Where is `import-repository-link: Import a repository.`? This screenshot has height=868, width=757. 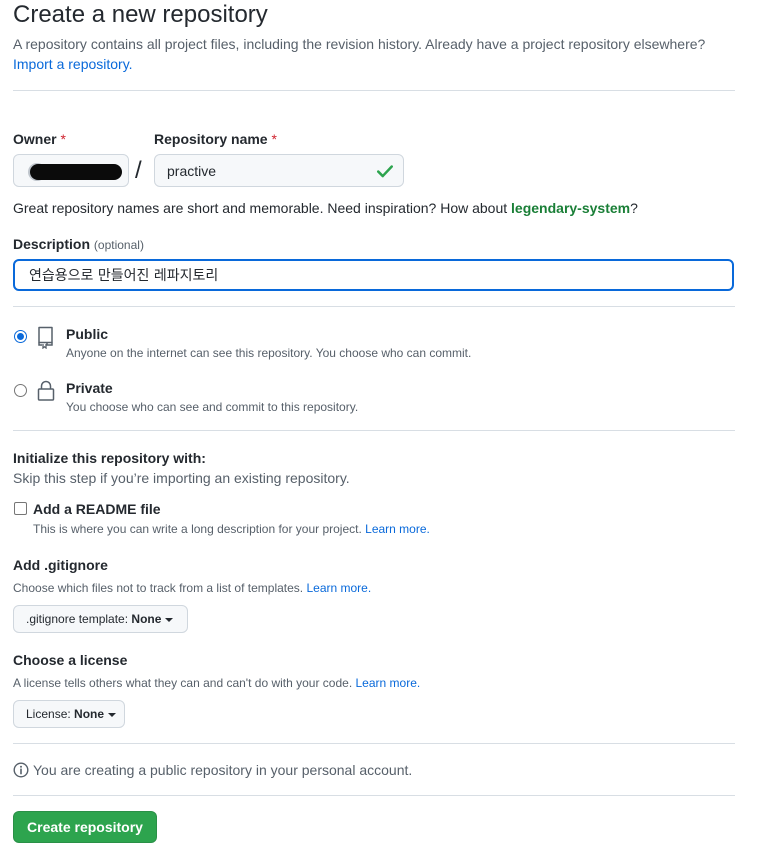 import-repository-link: Import a repository. is located at coordinates (73, 64).